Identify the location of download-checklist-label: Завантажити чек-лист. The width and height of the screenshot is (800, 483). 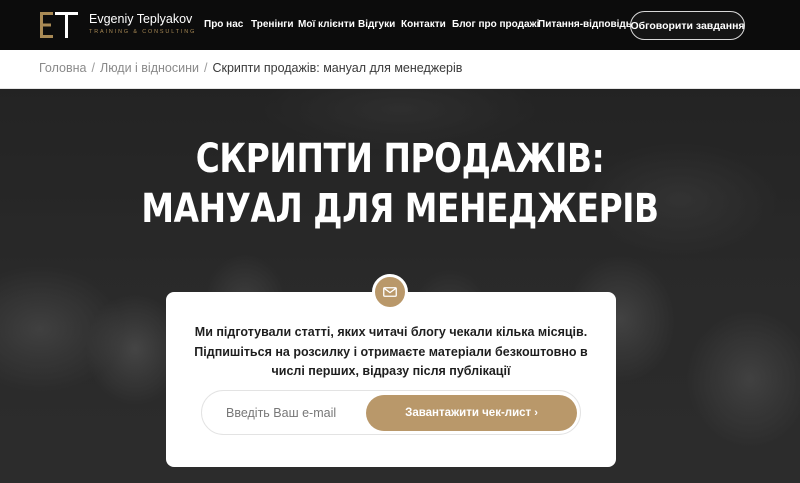
(468, 413).